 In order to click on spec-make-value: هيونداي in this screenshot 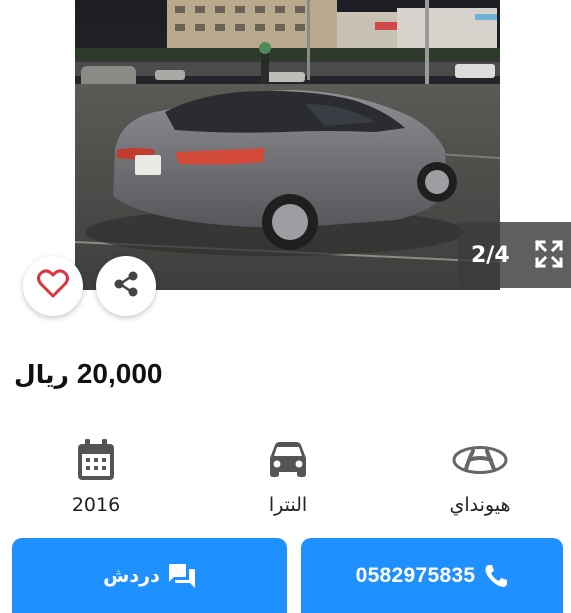, I will do `click(480, 505)`.